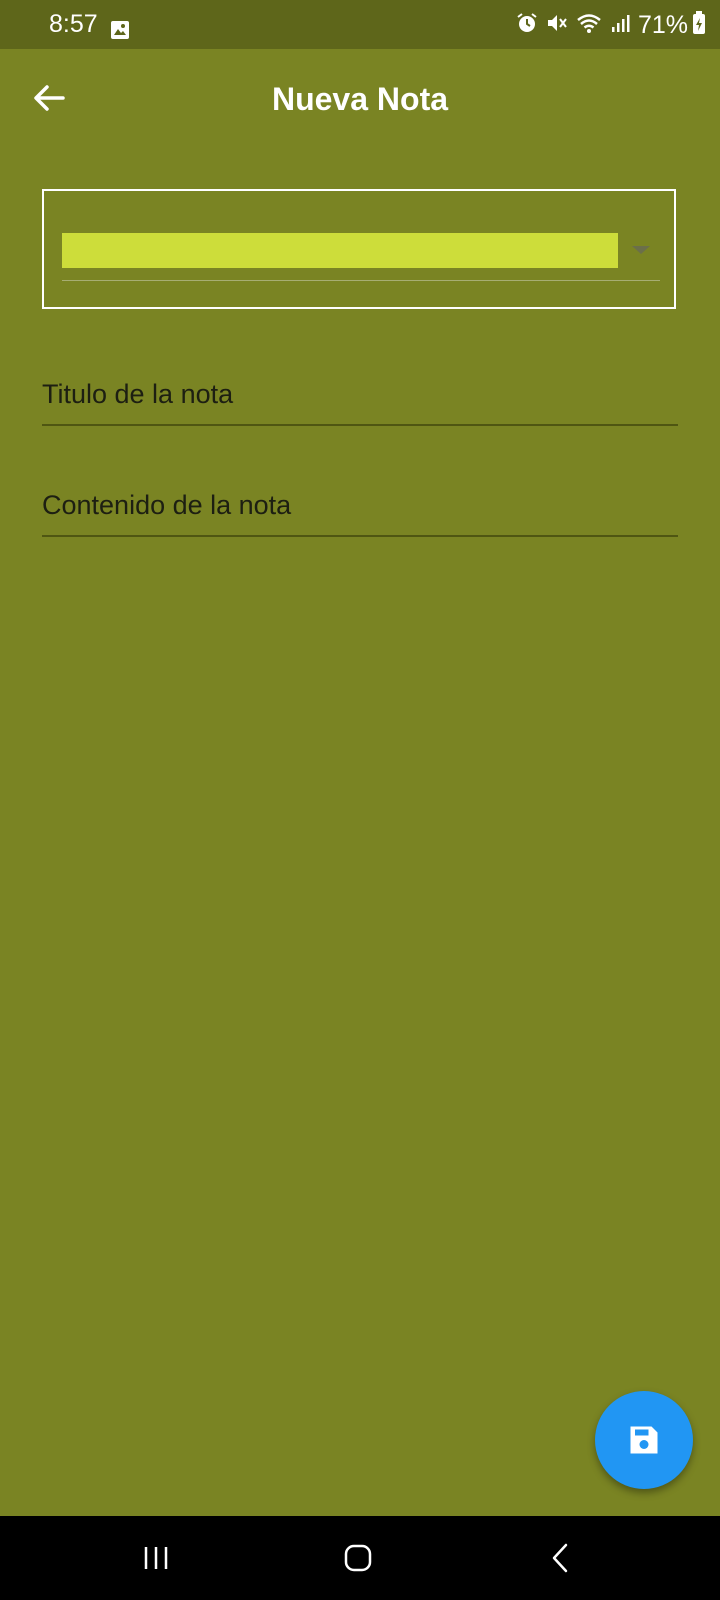 The image size is (720, 1600). I want to click on category-dropdown-container, so click(359, 249).